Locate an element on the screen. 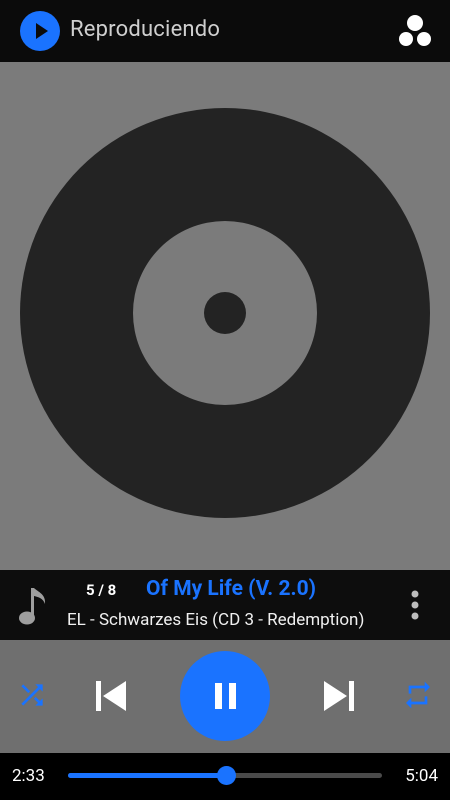 Image resolution: width=450 pixels, height=800 pixels. seek-bar-fill is located at coordinates (147, 775).